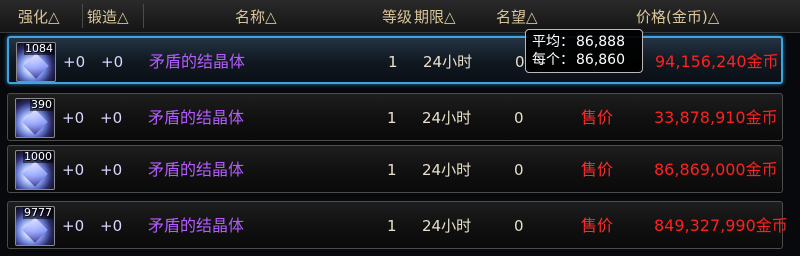 This screenshot has width=800, height=256. Describe the element at coordinates (721, 225) in the screenshot. I see `price-value: 849,327,990金币` at that location.